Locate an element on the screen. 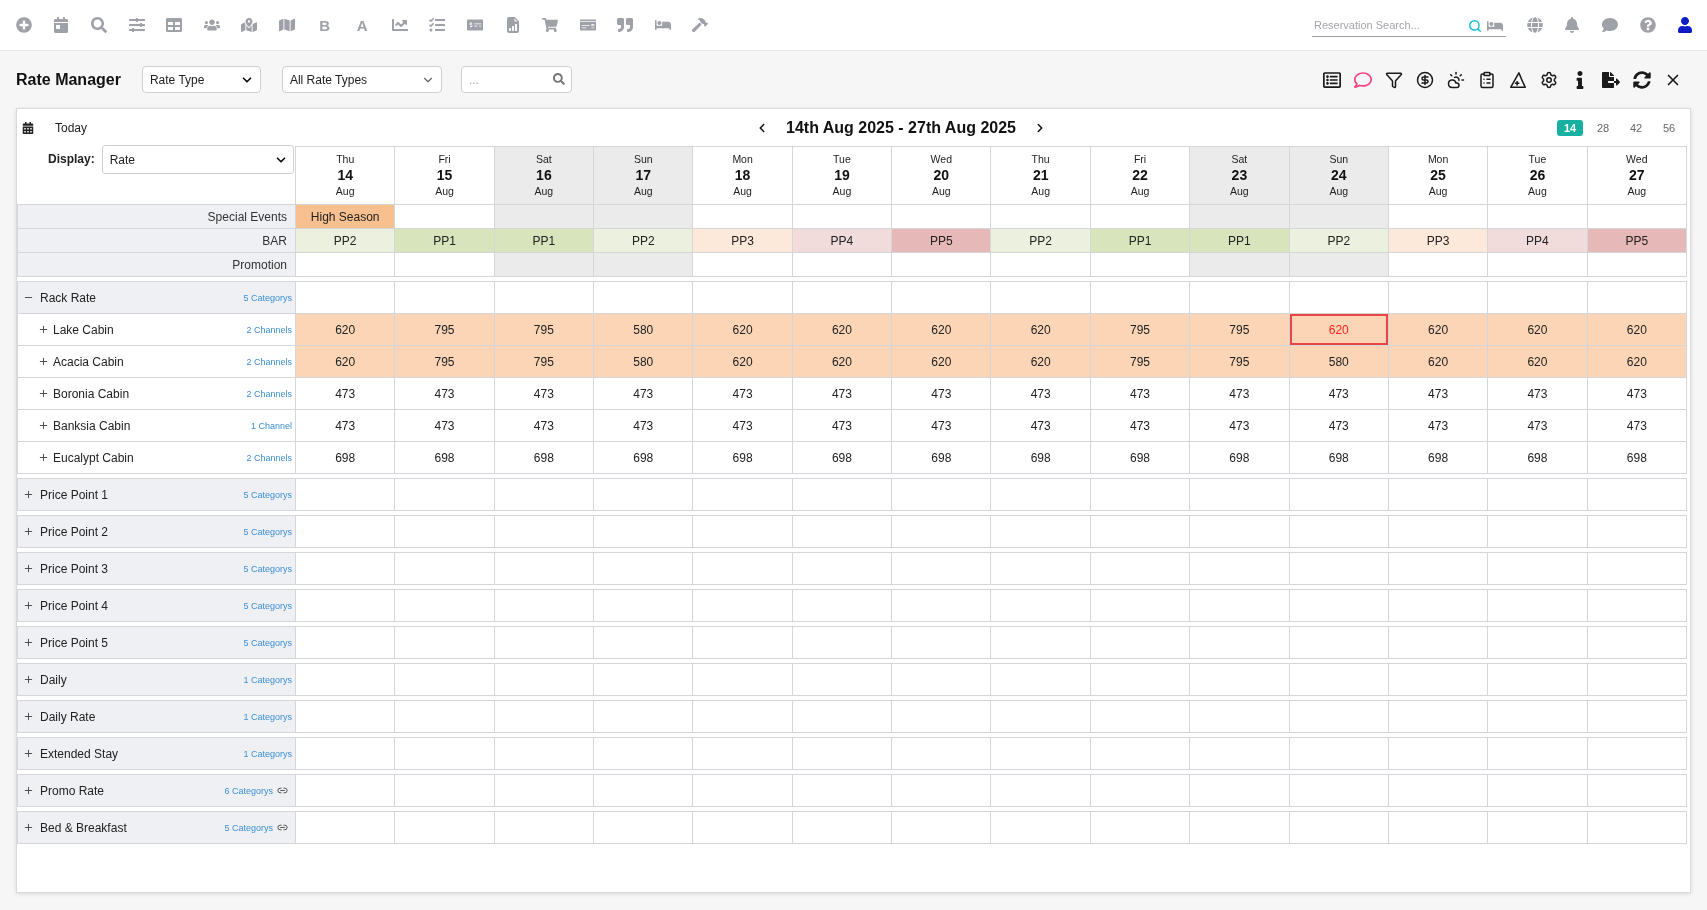 This screenshot has height=910, width=1707. card-icon is located at coordinates (587, 25).